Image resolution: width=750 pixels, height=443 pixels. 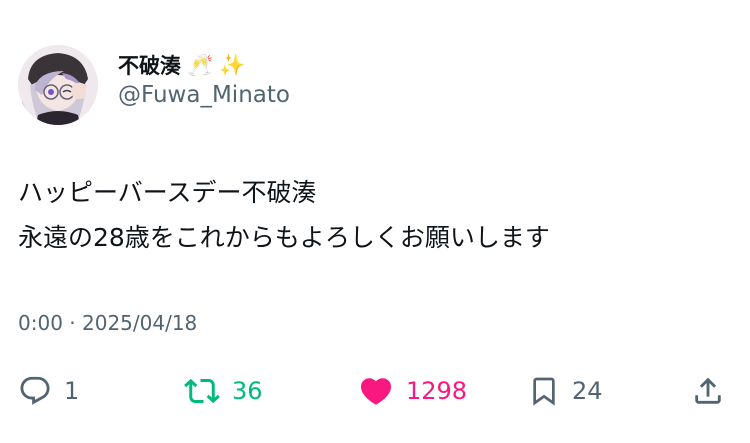 I want to click on avatar-image, so click(x=58, y=85).